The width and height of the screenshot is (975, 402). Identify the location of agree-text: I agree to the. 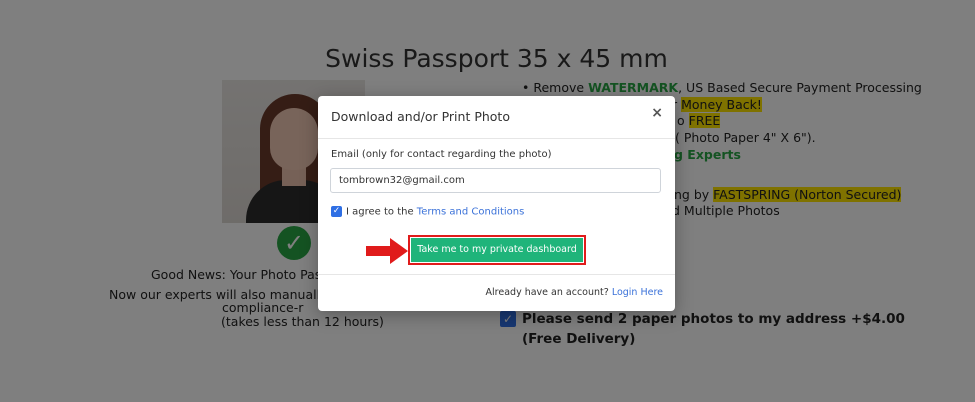
(381, 212).